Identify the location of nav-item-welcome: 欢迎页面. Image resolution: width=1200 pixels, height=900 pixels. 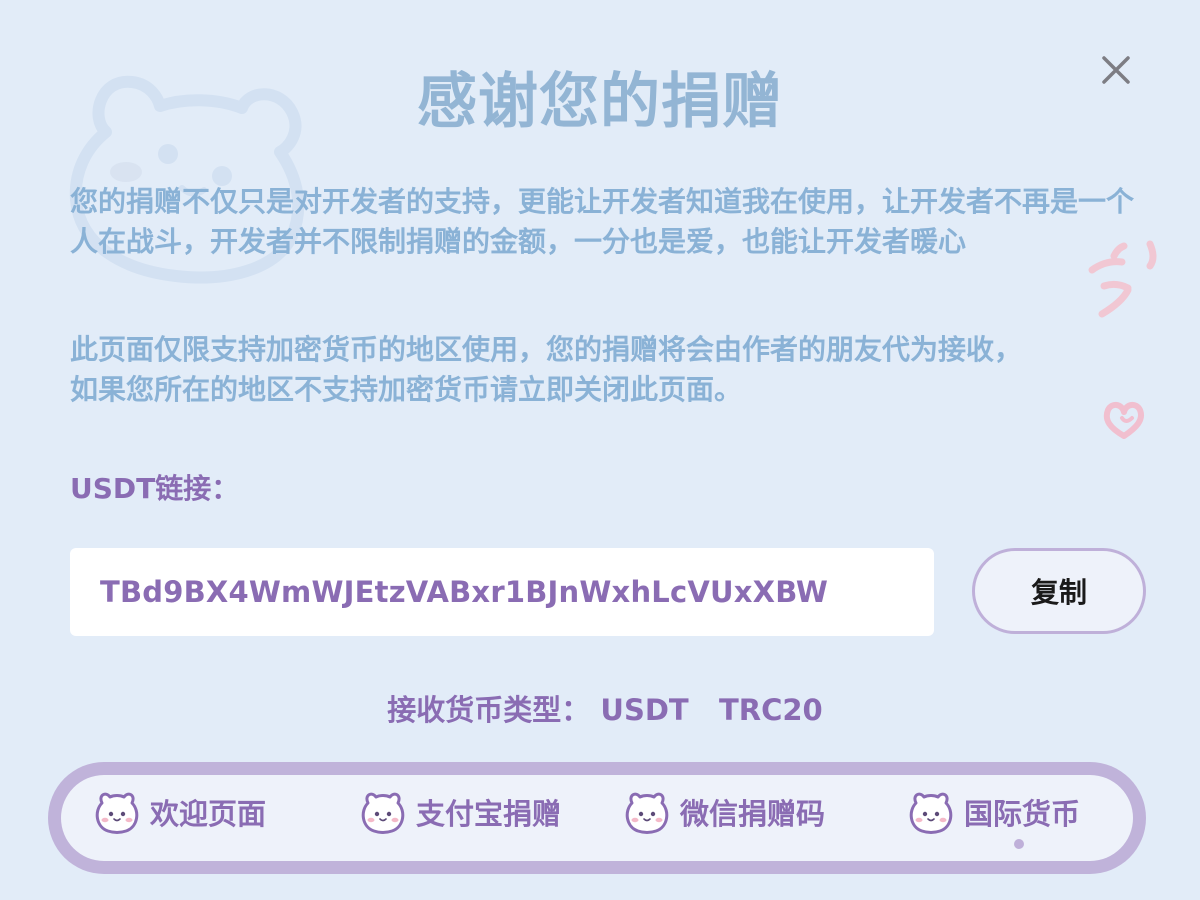
(179, 812).